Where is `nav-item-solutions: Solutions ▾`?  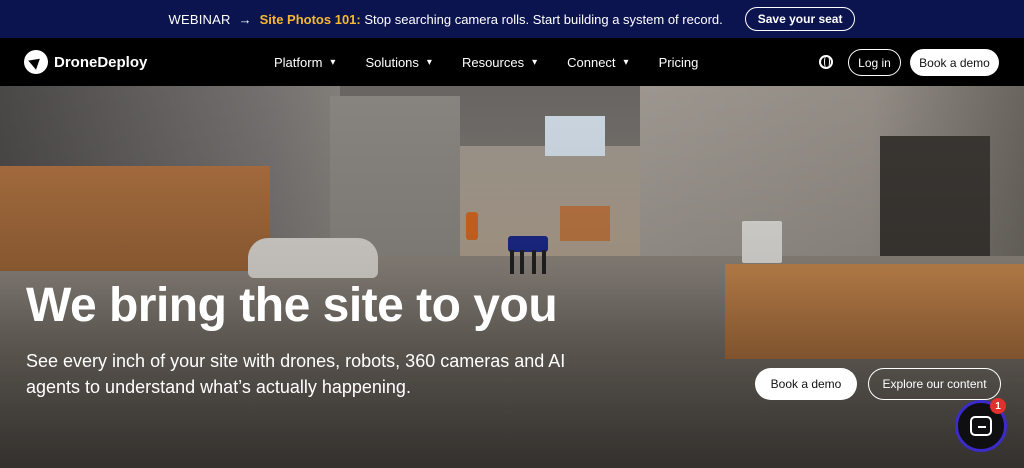 nav-item-solutions: Solutions ▾ is located at coordinates (398, 62).